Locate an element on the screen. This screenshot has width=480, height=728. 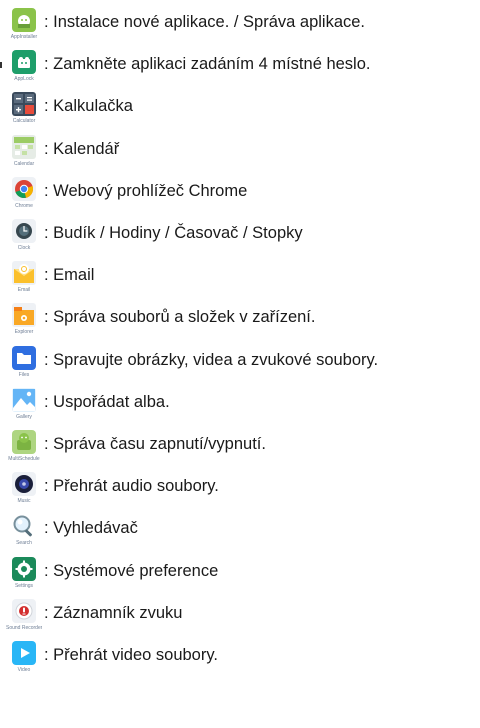
app-icon-tile: Music is located at coordinates (24, 492).